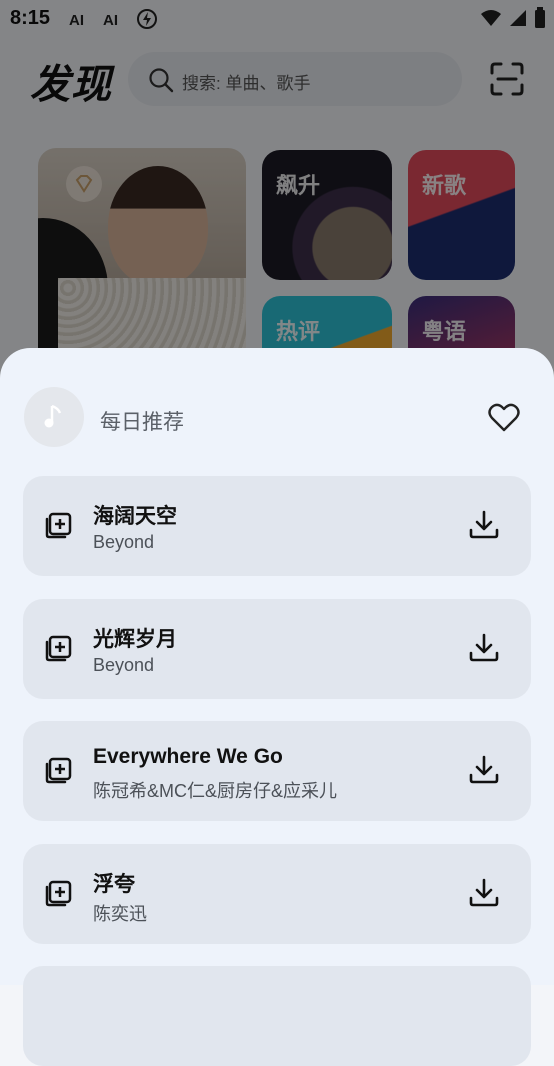 This screenshot has width=554, height=1066. What do you see at coordinates (277, 1016) in the screenshot?
I see `song-row-partial` at bounding box center [277, 1016].